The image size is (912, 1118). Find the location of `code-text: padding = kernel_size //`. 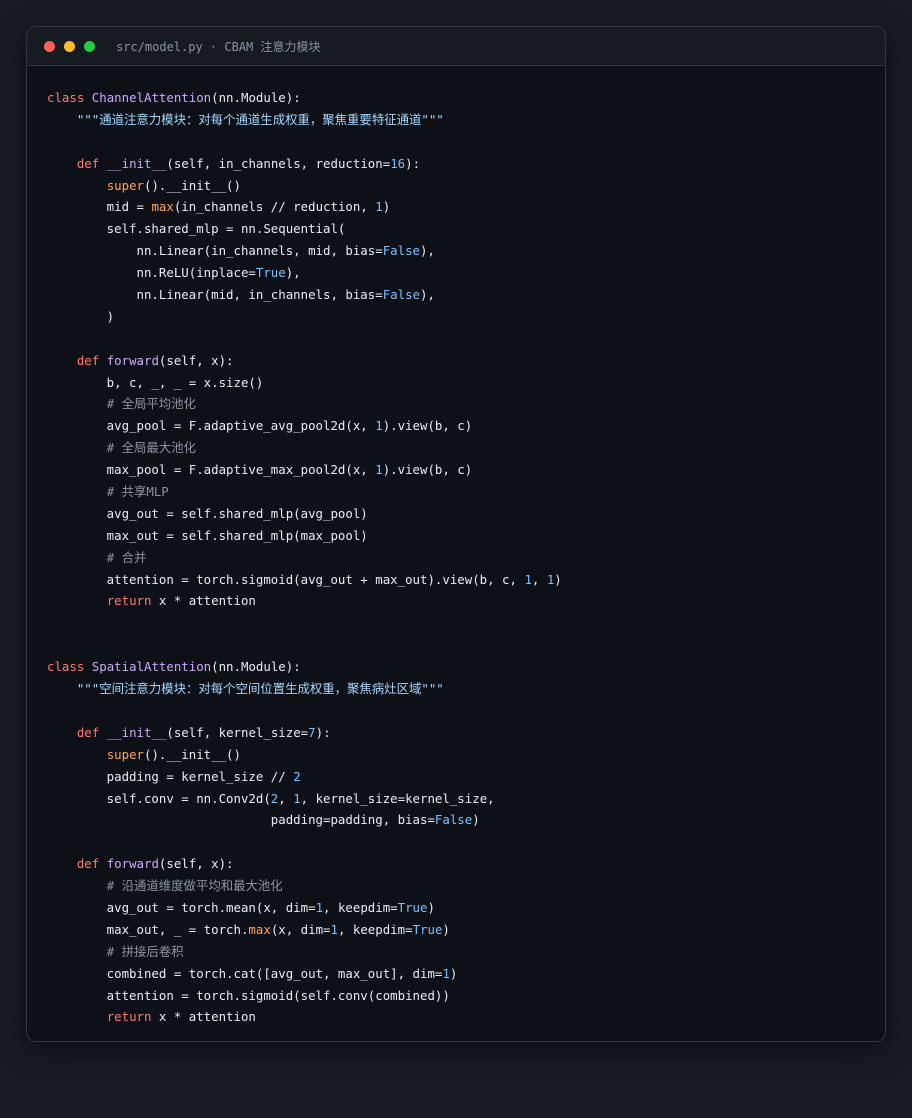

code-text: padding = kernel_size // is located at coordinates (170, 776).